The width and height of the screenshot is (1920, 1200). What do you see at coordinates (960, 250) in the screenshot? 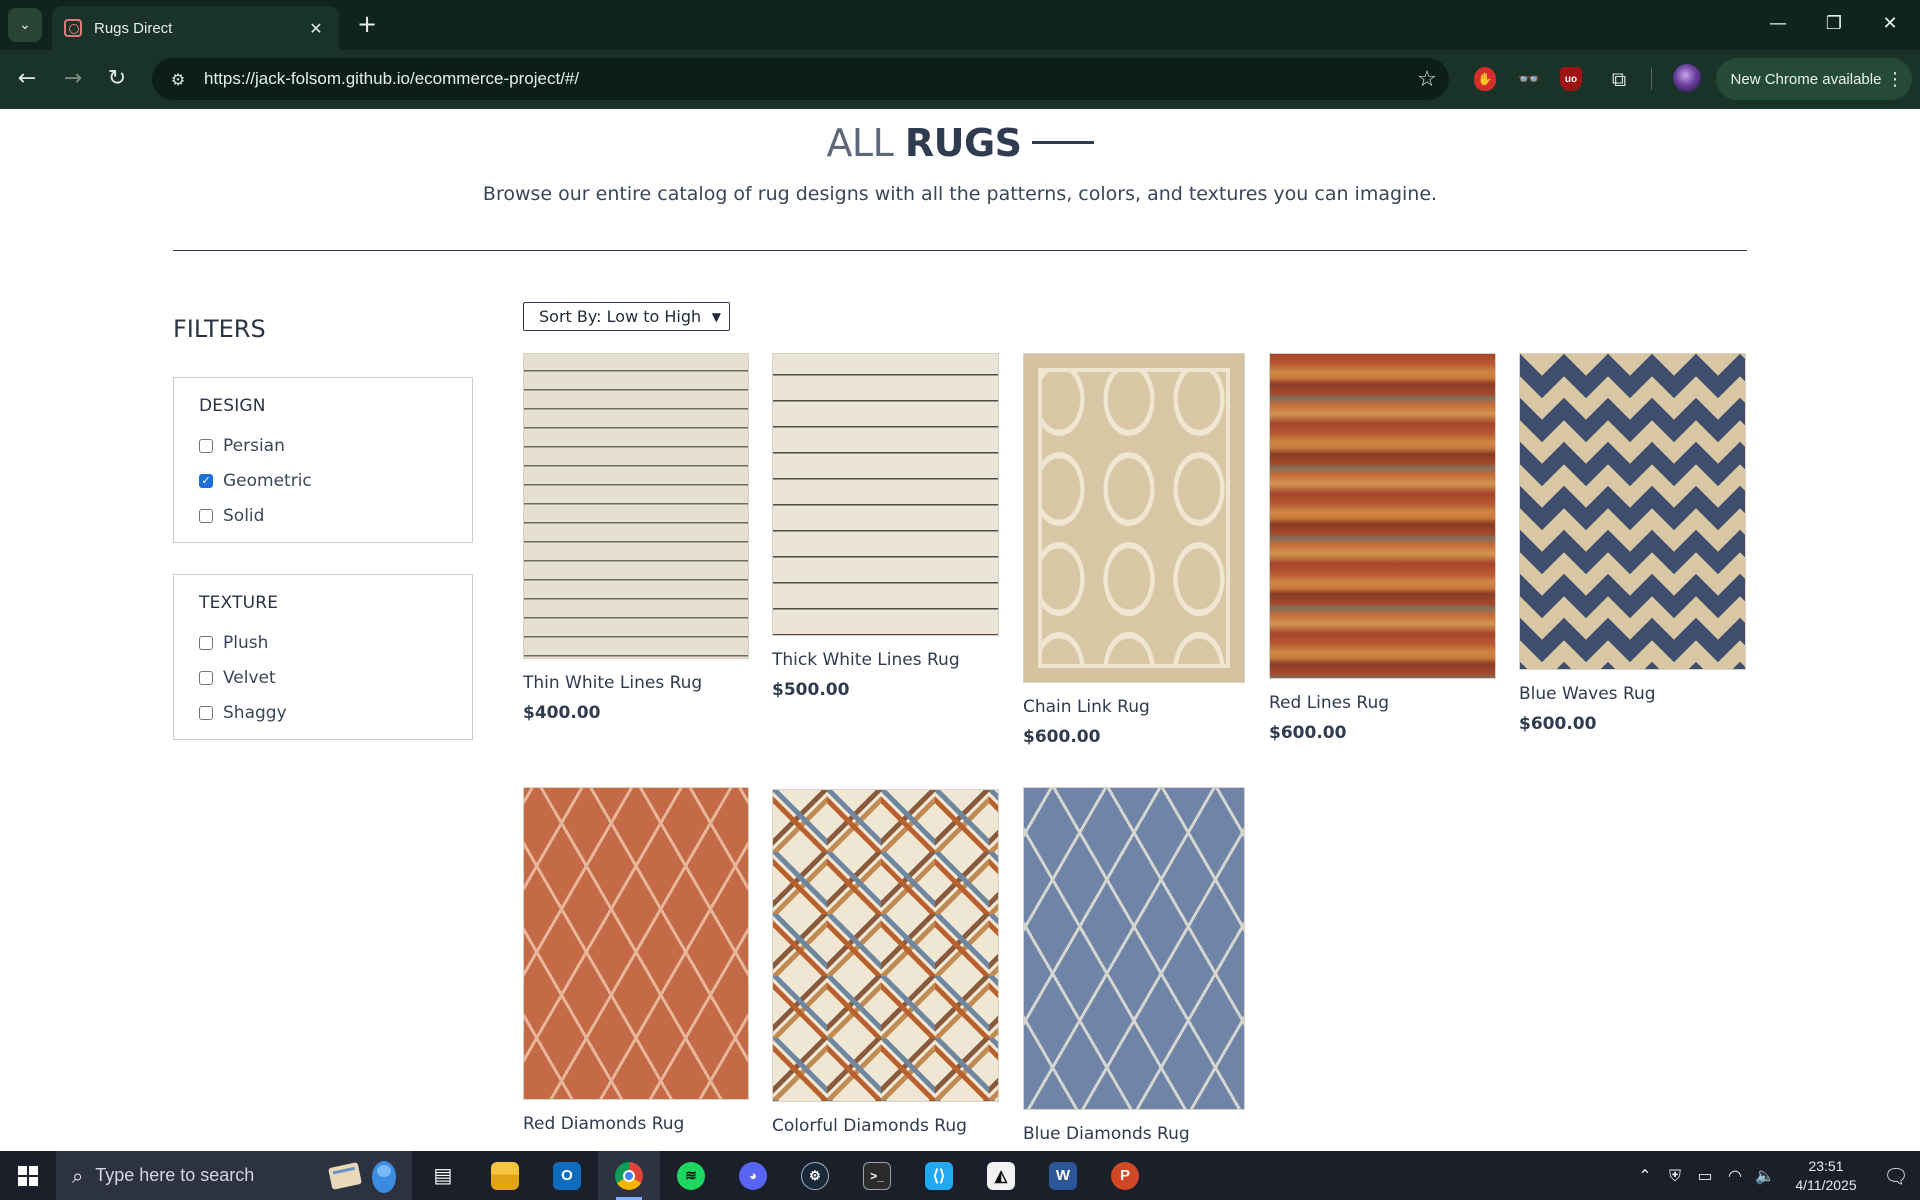
I see `header-divider` at bounding box center [960, 250].